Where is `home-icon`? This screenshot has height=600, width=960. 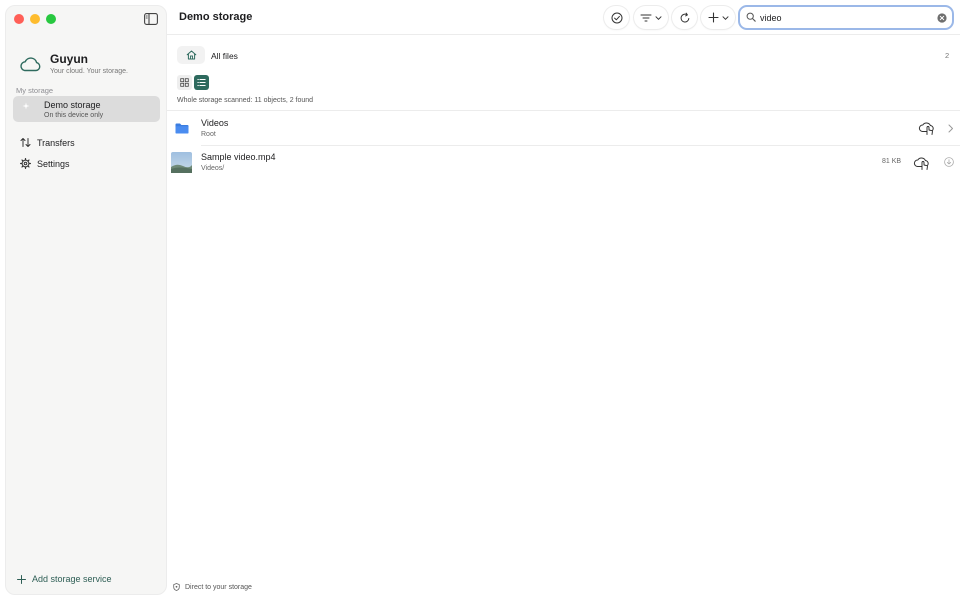 home-icon is located at coordinates (191, 55).